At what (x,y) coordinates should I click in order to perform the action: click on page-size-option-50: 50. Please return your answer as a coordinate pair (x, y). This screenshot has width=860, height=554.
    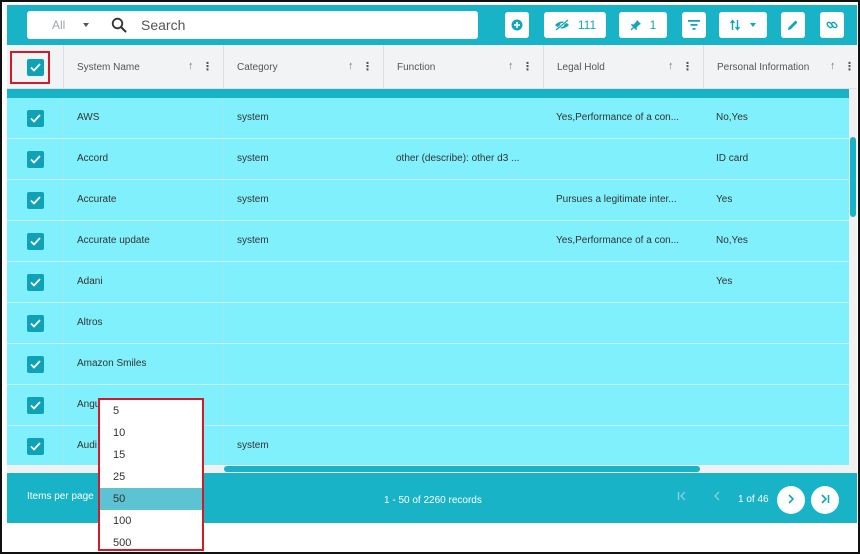
    Looking at the image, I should click on (151, 499).